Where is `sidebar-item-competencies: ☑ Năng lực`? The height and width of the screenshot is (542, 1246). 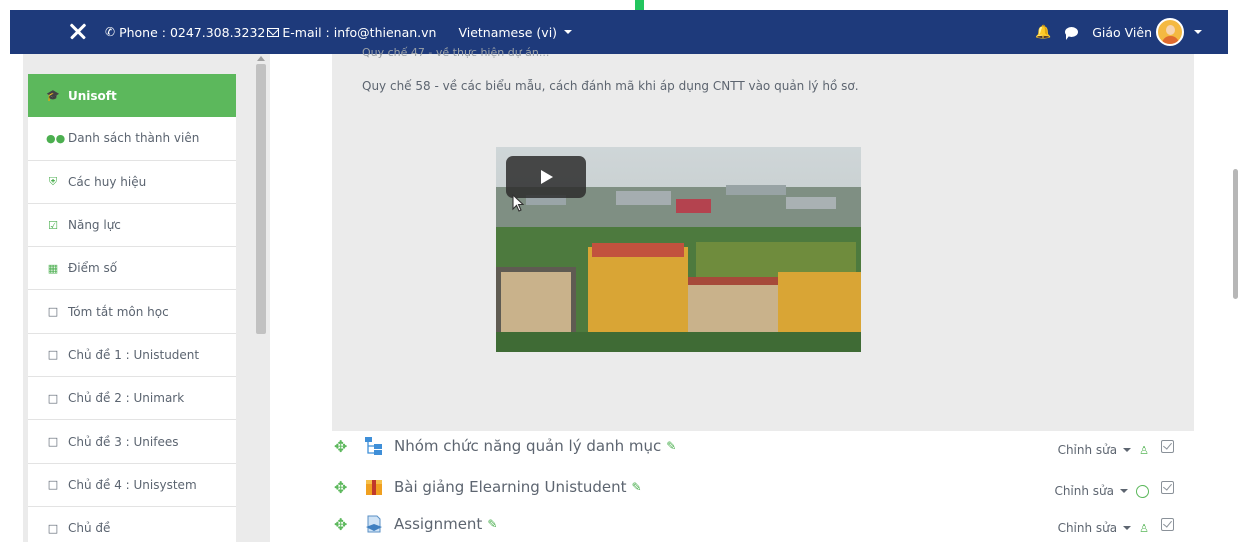 sidebar-item-competencies: ☑ Năng lực is located at coordinates (132, 225).